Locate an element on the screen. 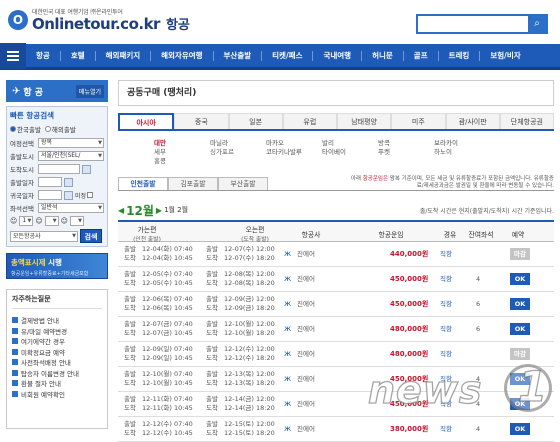 This screenshot has height=442, width=560. prev-month-arrow-icon: ◀ is located at coordinates (121, 210).